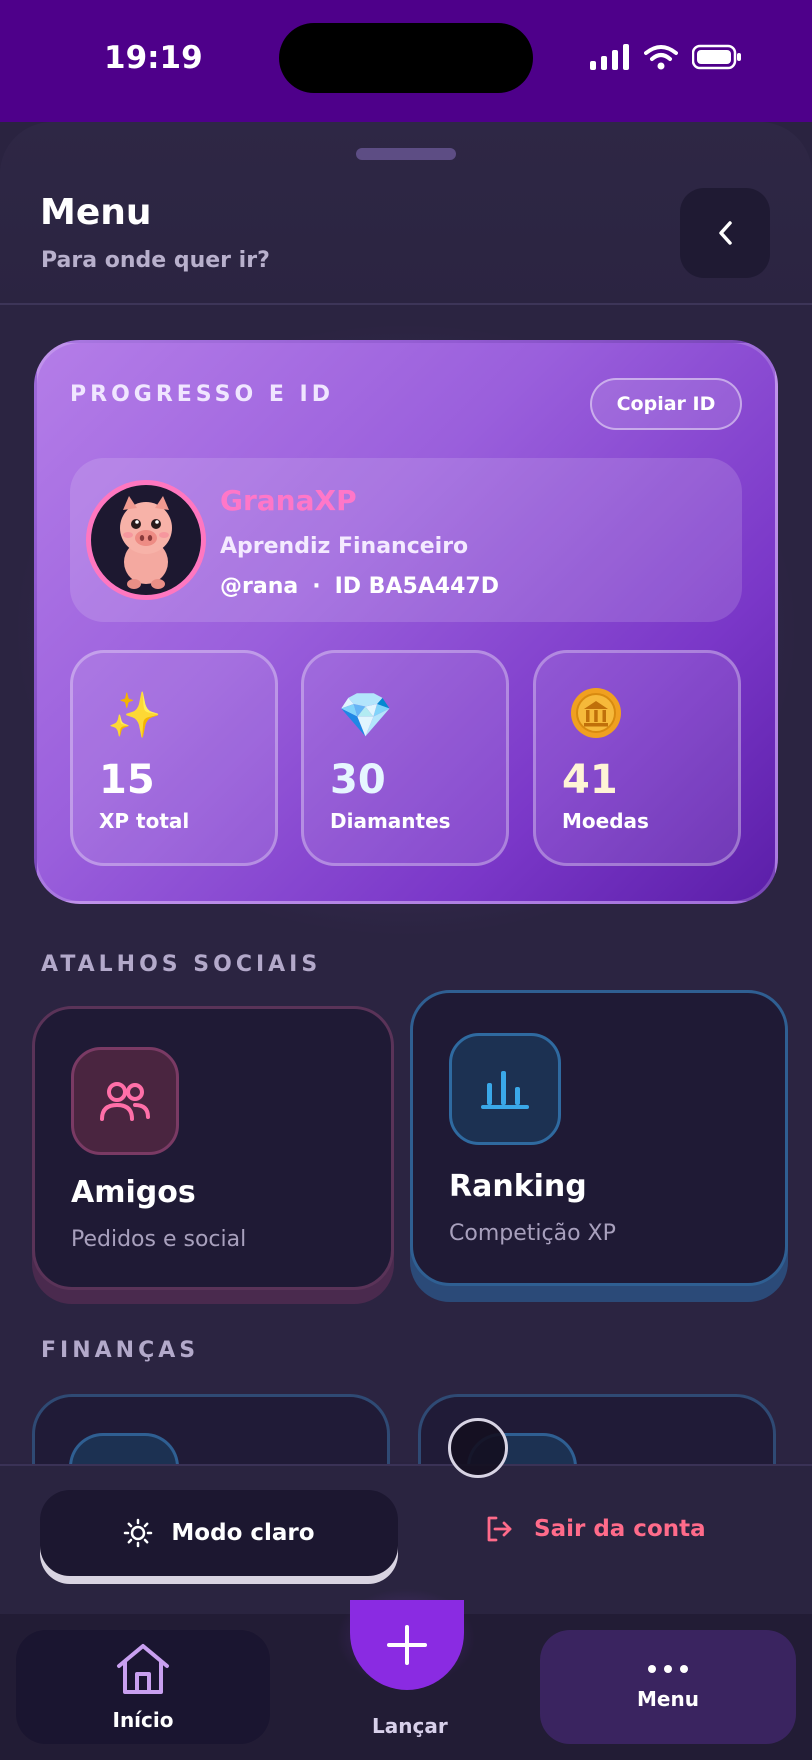 The height and width of the screenshot is (1760, 812). Describe the element at coordinates (159, 1239) in the screenshot. I see `friends-subtitle: Pedidos e social` at that location.